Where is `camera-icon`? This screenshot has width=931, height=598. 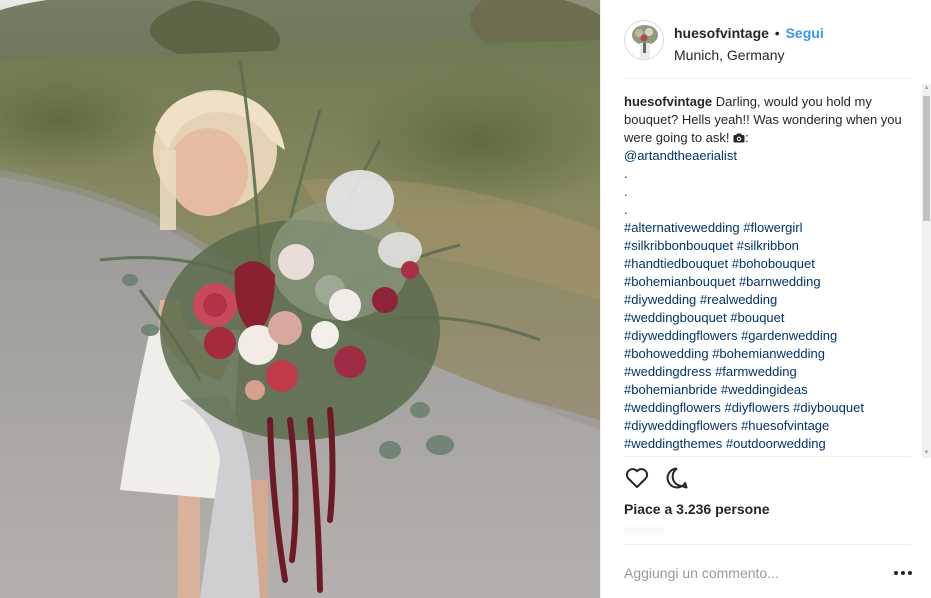 camera-icon is located at coordinates (739, 138).